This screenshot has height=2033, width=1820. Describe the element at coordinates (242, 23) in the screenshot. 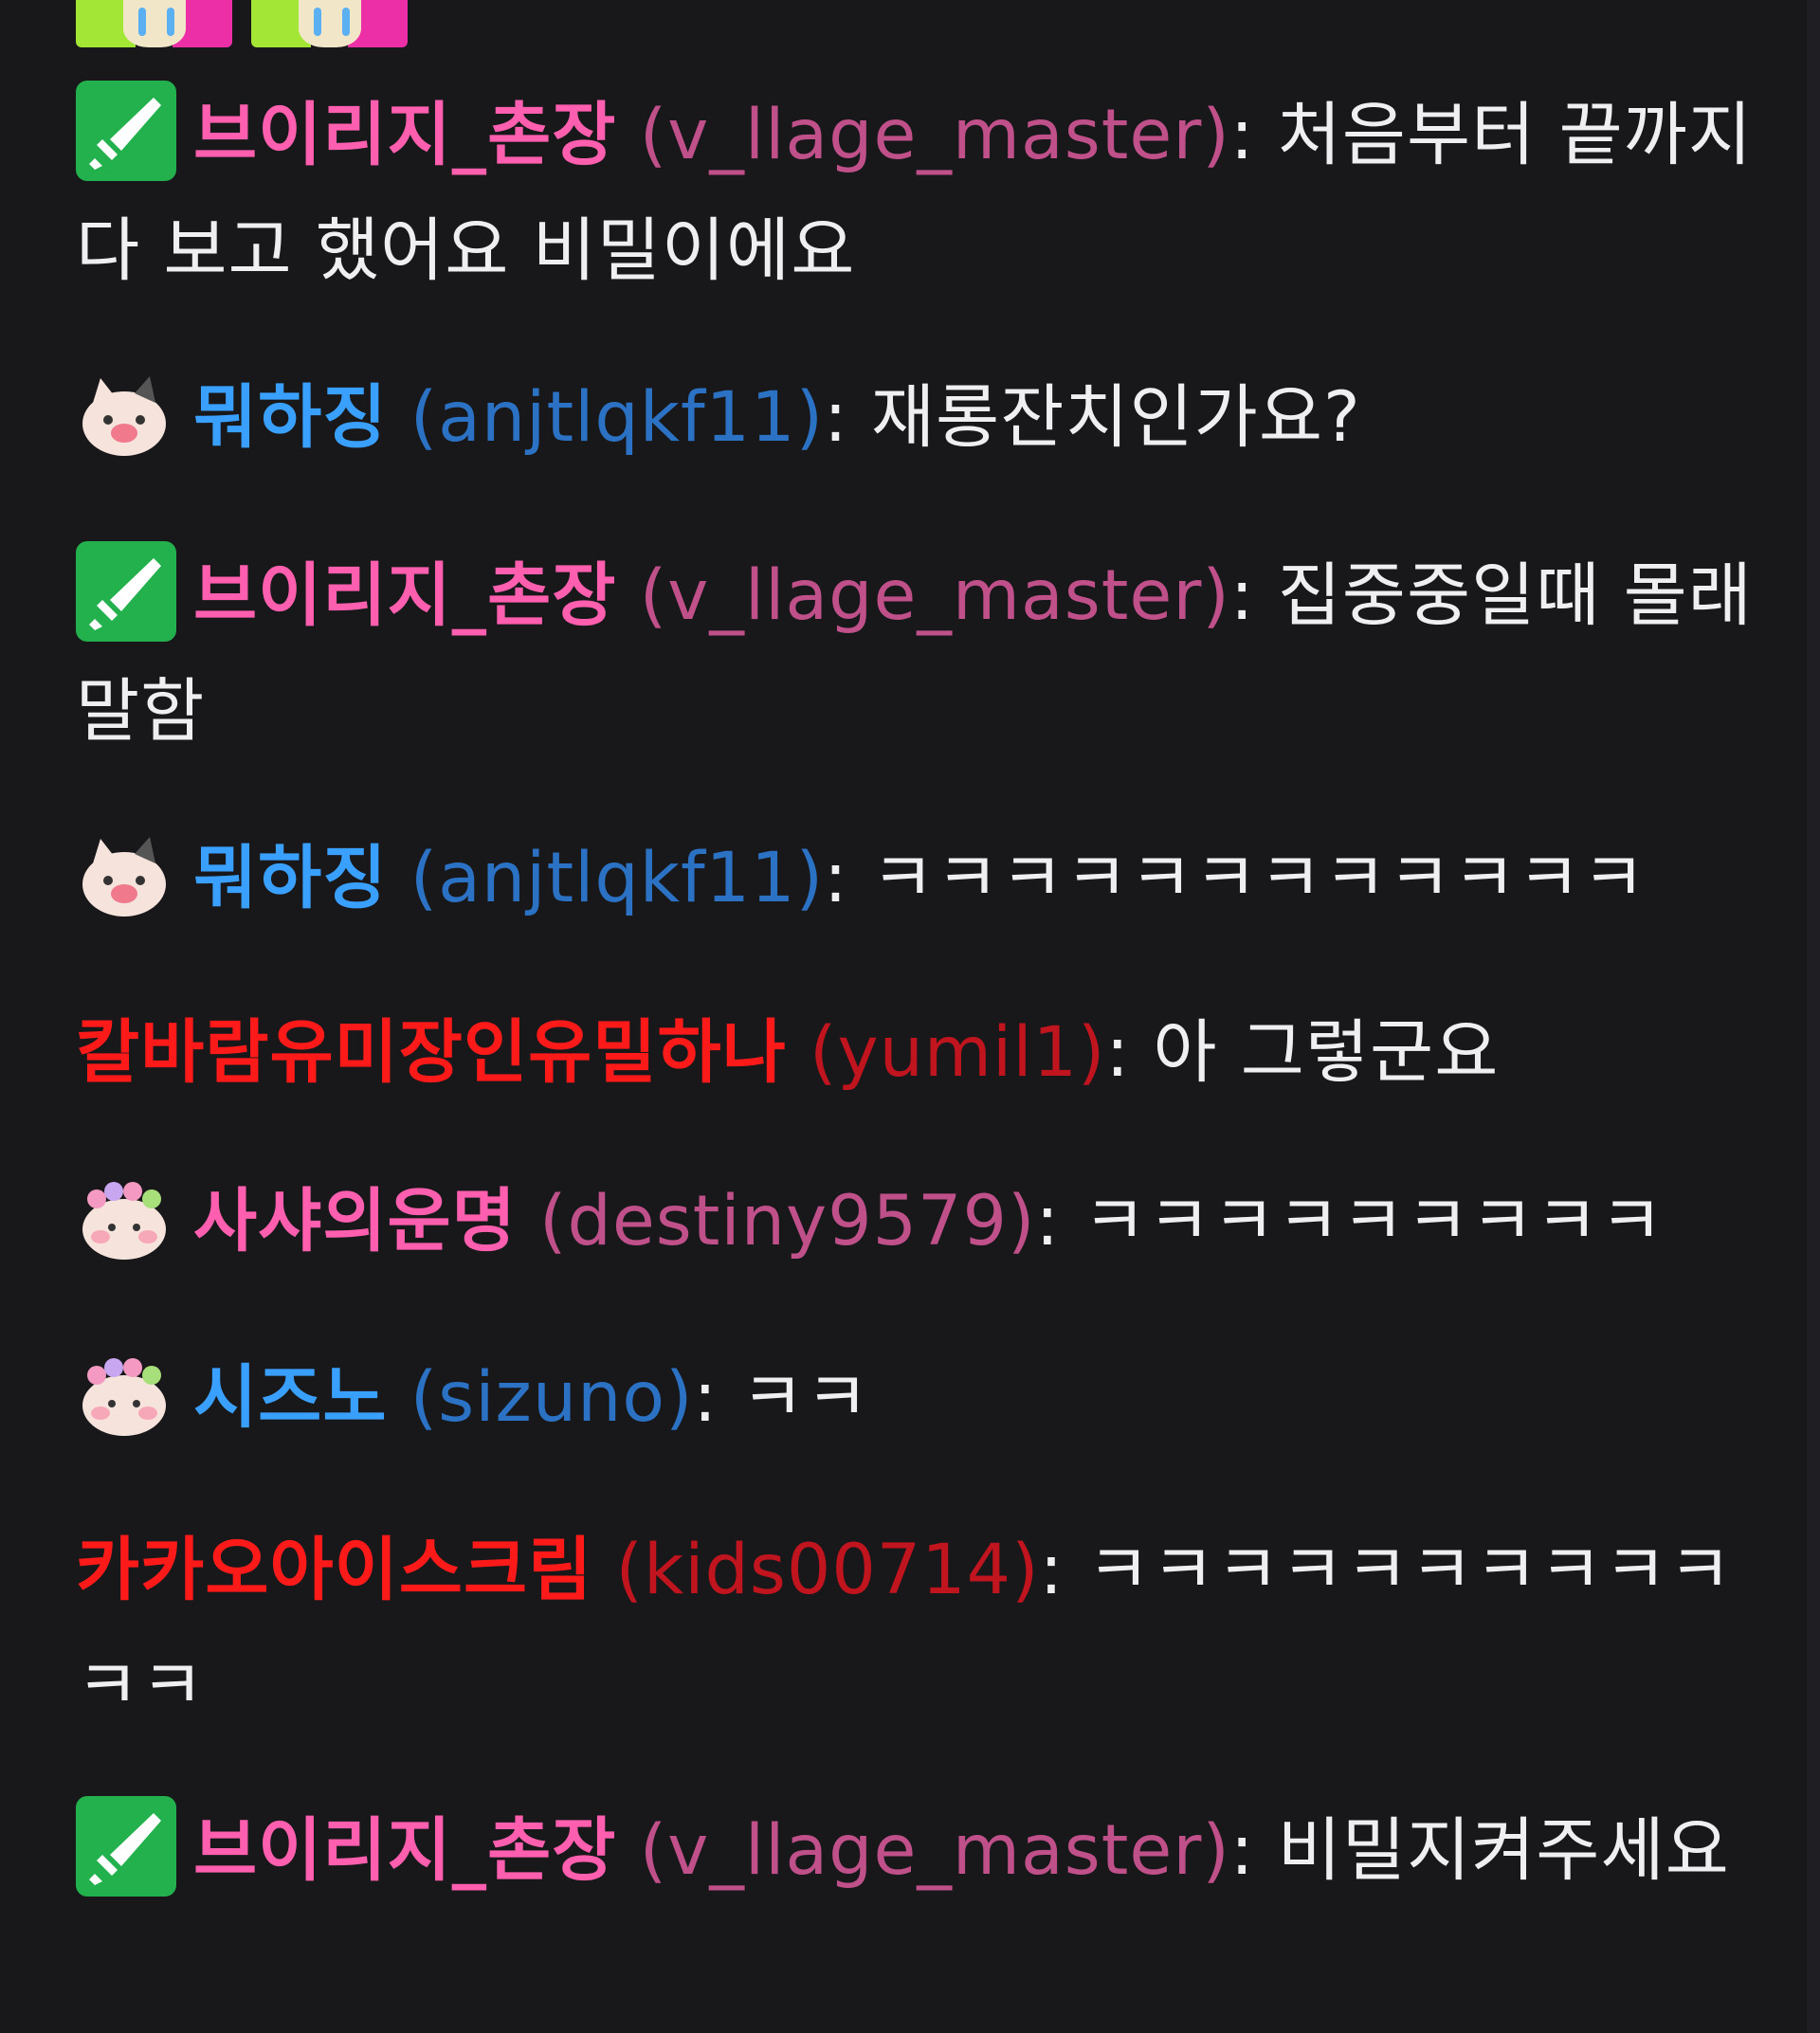

I see `emote-row` at that location.